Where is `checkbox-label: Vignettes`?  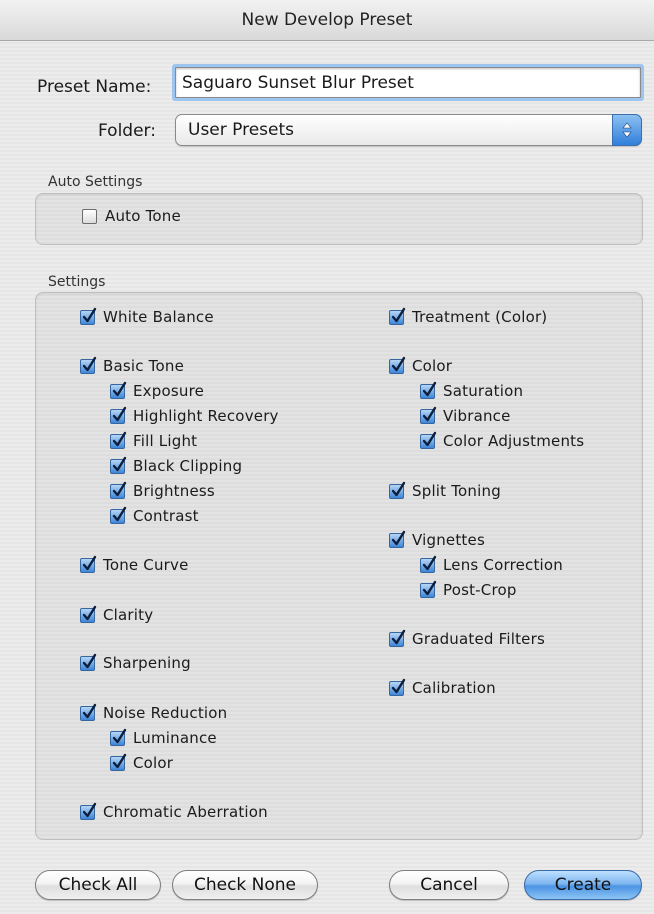
checkbox-label: Vignettes is located at coordinates (448, 540).